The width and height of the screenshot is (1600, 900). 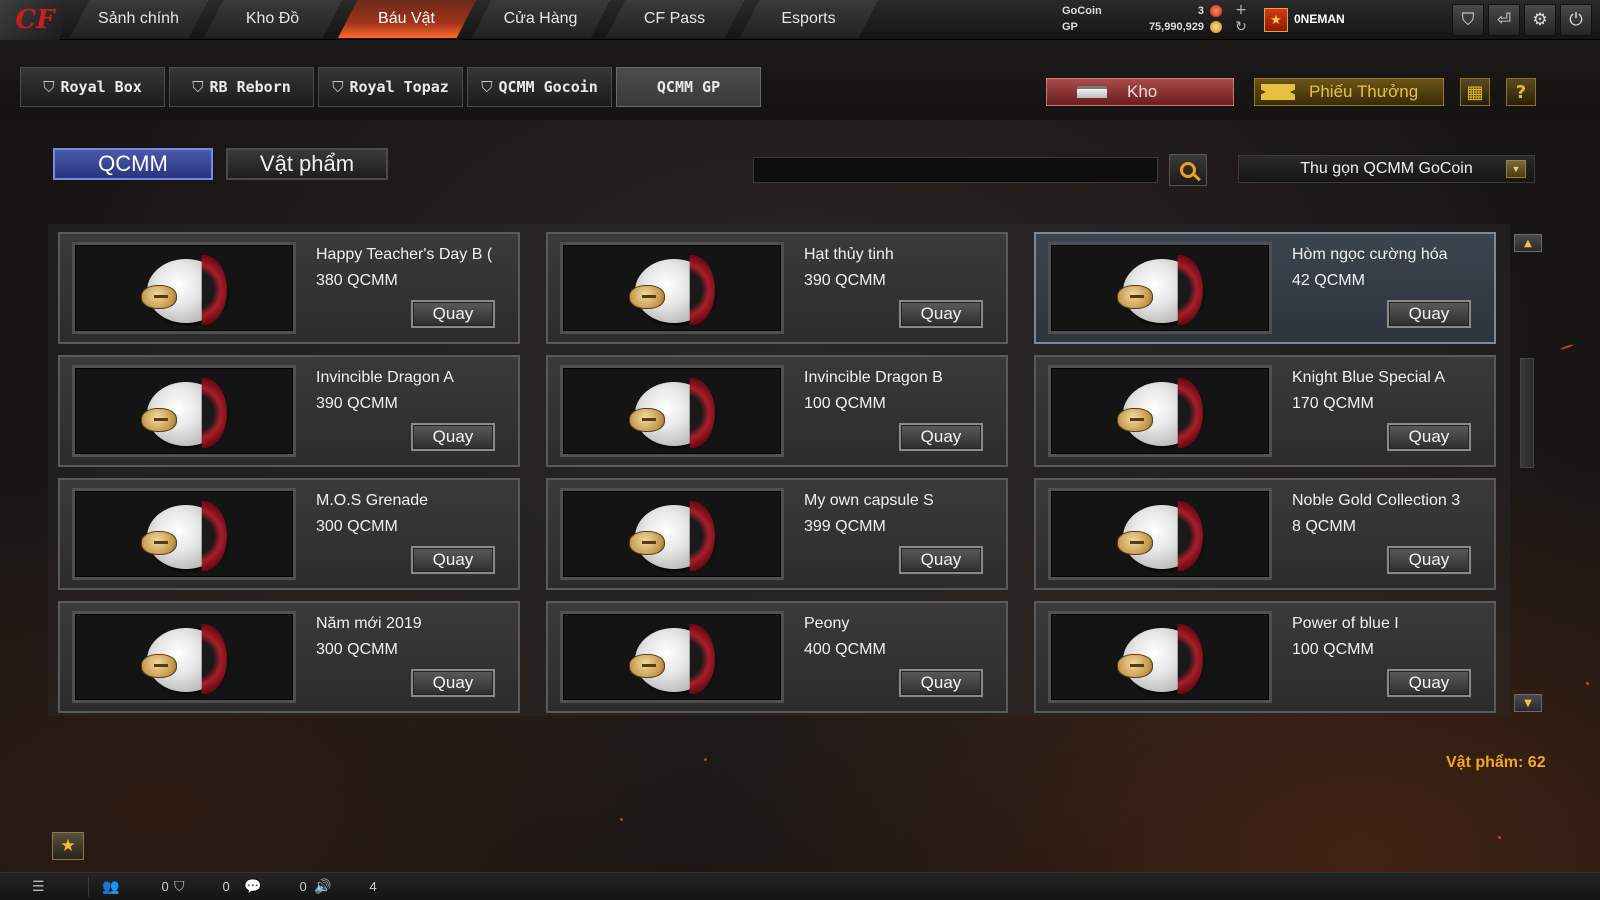 What do you see at coordinates (869, 500) in the screenshot?
I see `item-name: My own capsule S` at bounding box center [869, 500].